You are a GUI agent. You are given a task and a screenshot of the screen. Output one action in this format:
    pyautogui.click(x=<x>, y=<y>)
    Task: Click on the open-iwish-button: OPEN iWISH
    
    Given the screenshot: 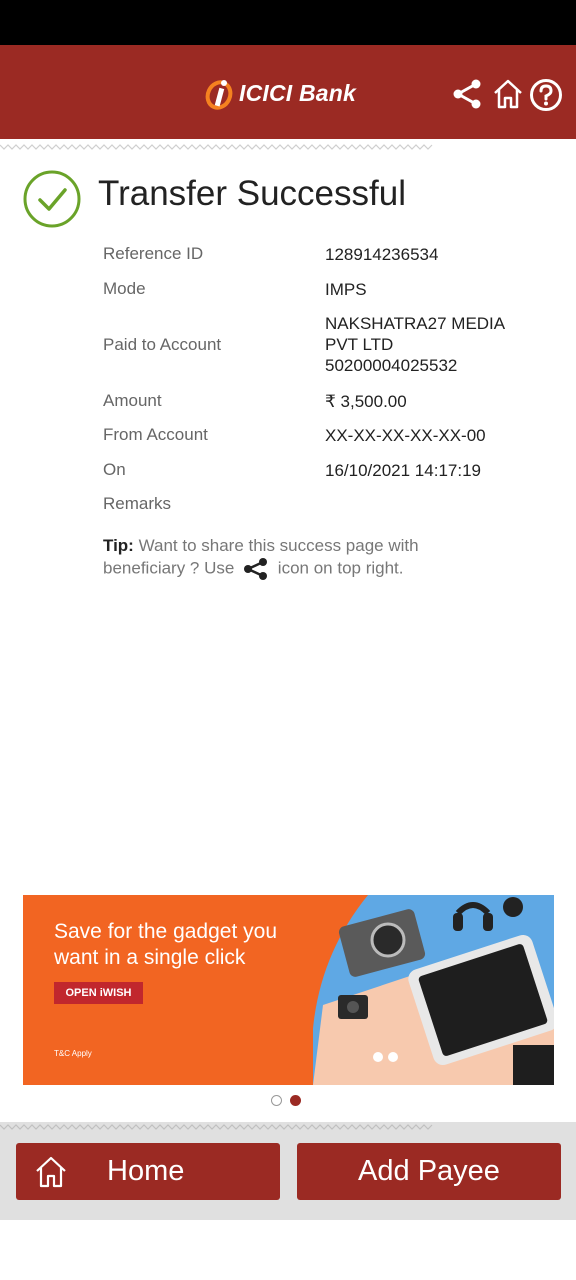 What is the action you would take?
    pyautogui.click(x=98, y=993)
    